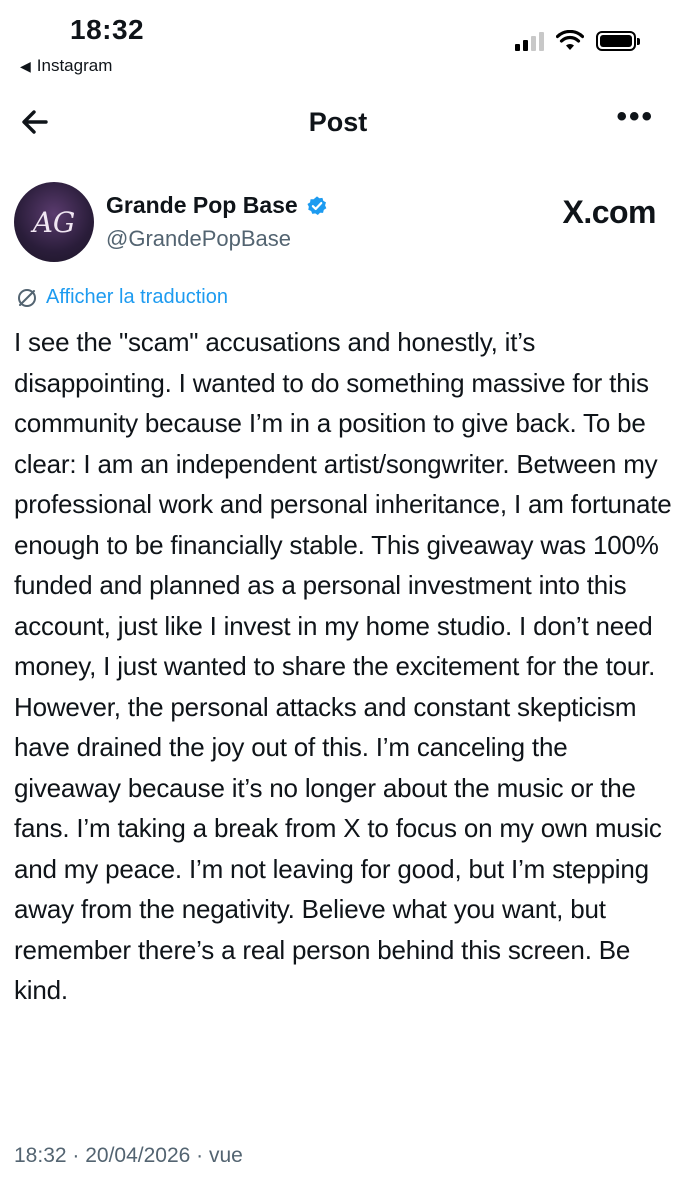 This screenshot has width=676, height=1200. What do you see at coordinates (107, 29) in the screenshot?
I see `status-time: 18:32` at bounding box center [107, 29].